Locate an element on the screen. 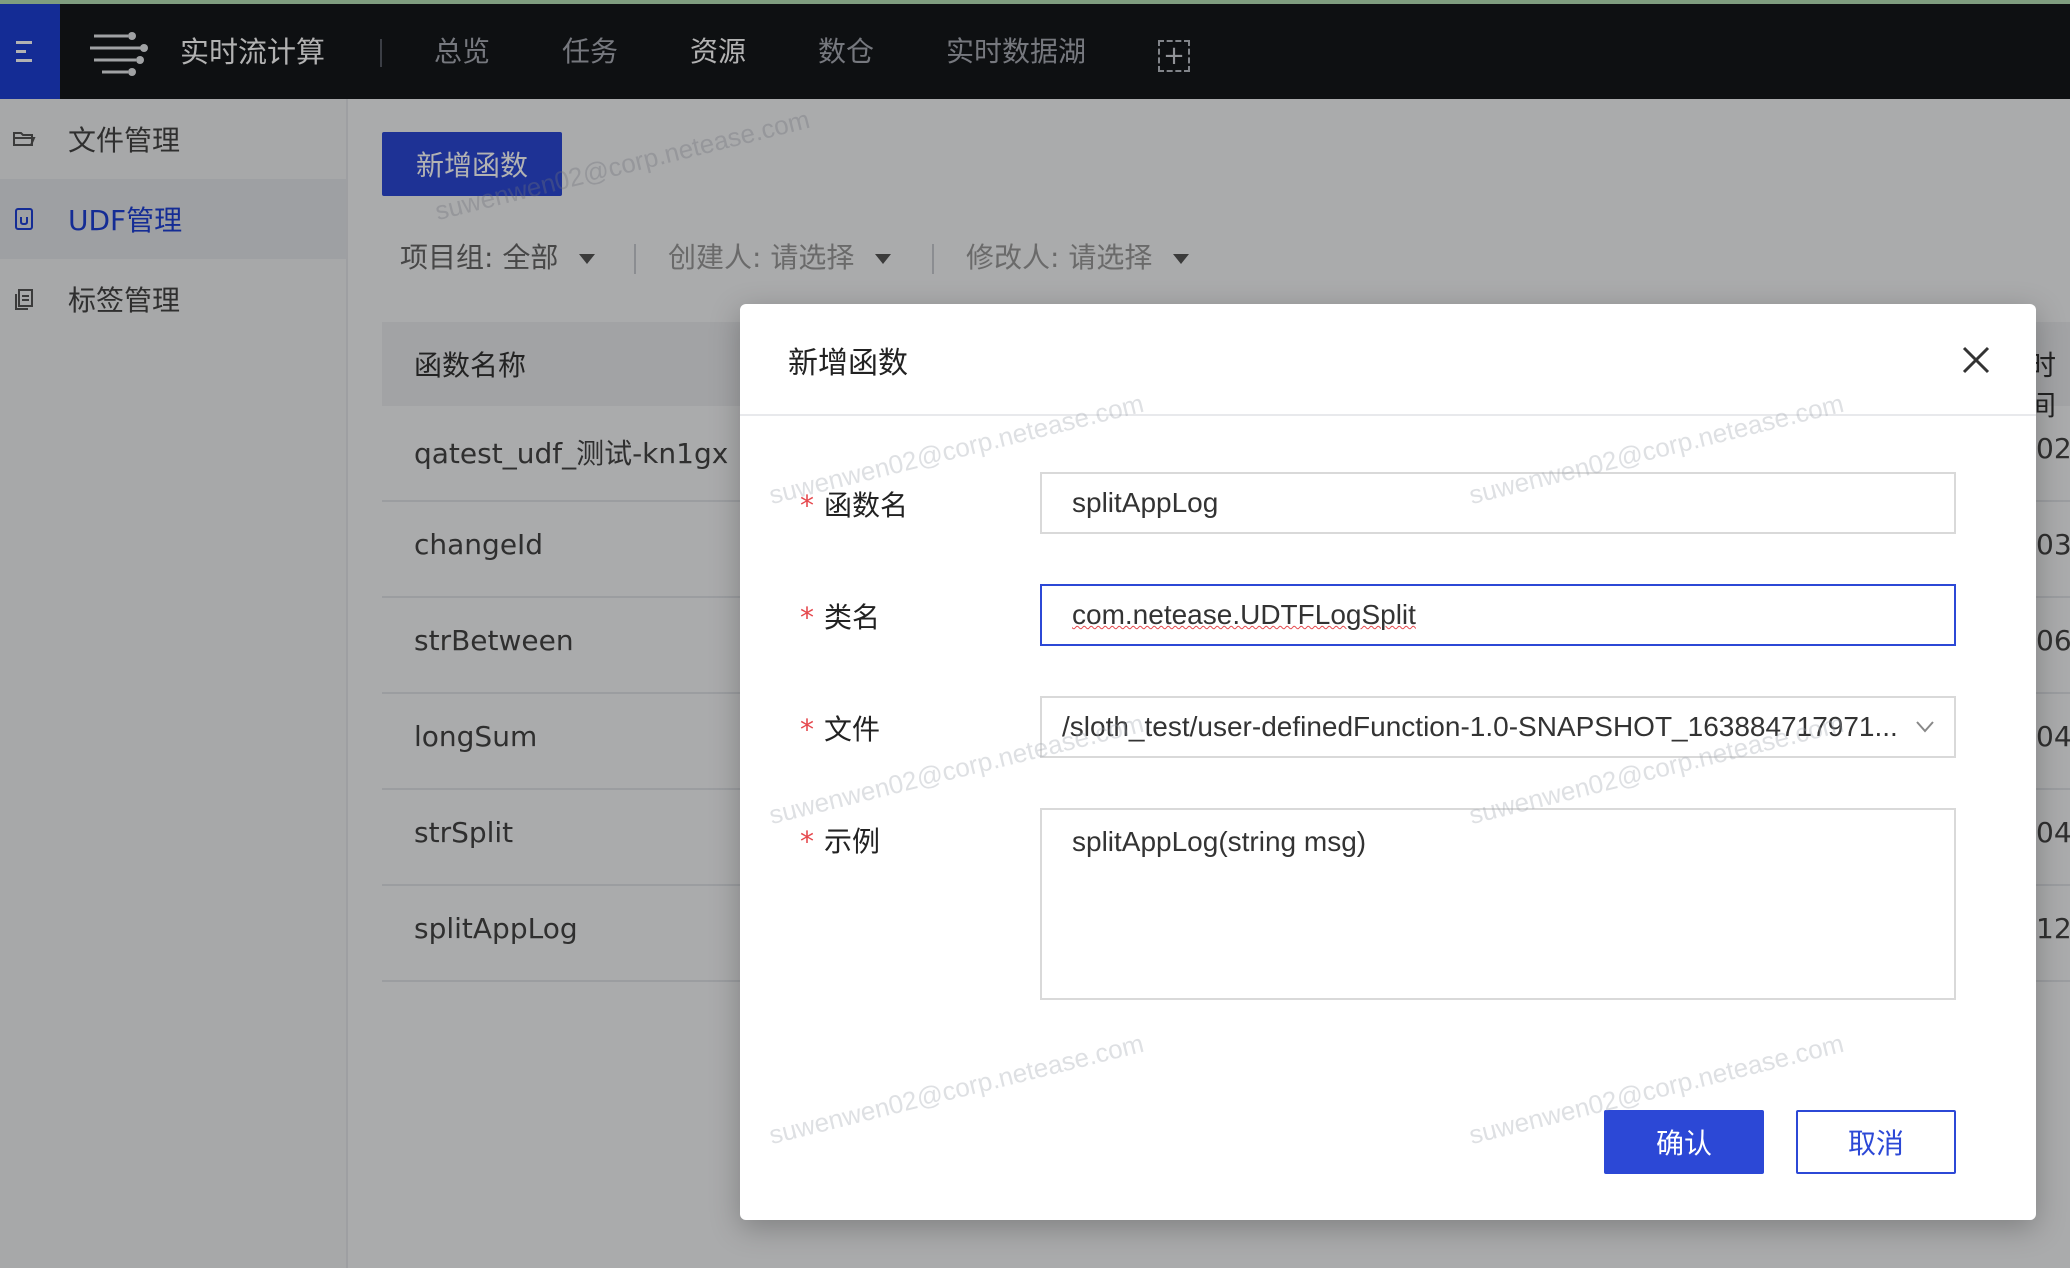  function-name-input is located at coordinates (1498, 503).